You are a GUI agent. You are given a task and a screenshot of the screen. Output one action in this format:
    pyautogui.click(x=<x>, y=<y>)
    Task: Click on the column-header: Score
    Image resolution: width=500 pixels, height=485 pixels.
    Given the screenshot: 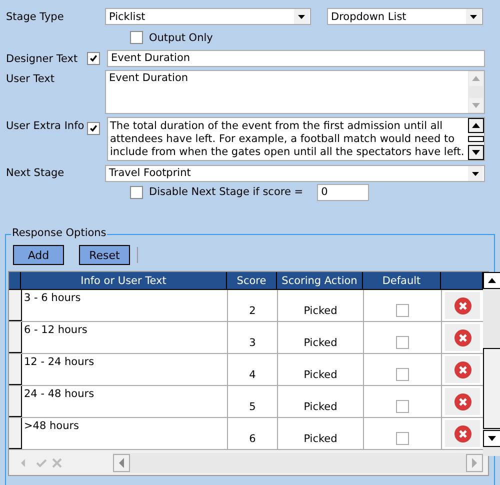 What is the action you would take?
    pyautogui.click(x=252, y=281)
    